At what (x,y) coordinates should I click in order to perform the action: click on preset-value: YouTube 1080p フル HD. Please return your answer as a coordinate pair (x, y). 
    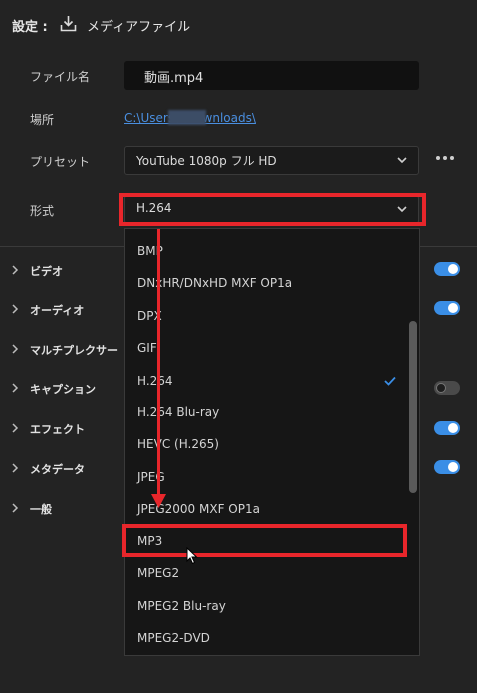
    Looking at the image, I should click on (206, 161).